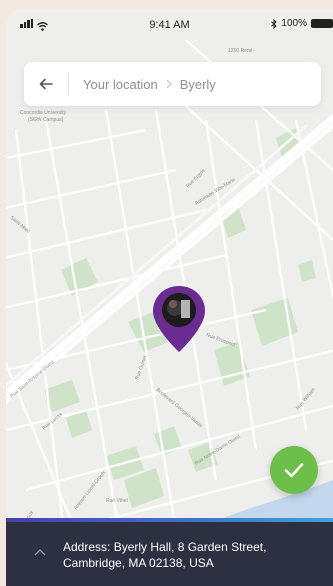 The width and height of the screenshot is (333, 586). Describe the element at coordinates (198, 84) in the screenshot. I see `breadcrumb-byerly: Byerly` at that location.